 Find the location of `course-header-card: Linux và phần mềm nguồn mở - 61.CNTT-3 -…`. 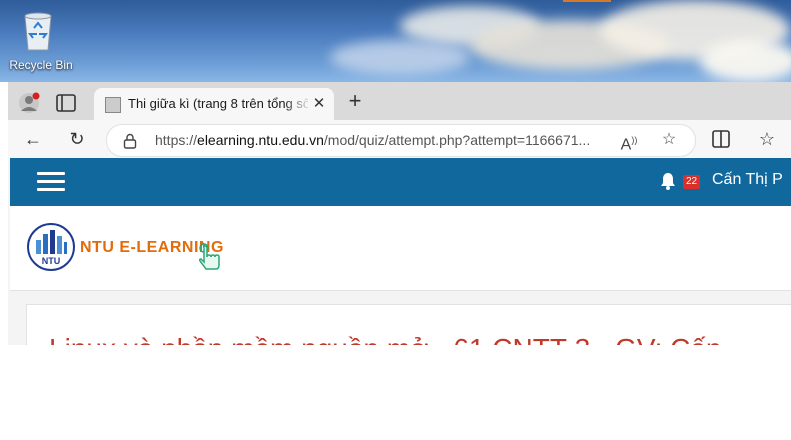

course-header-card: Linux và phần mềm nguồn mở - 61.CNTT-3 -… is located at coordinates (408, 324).